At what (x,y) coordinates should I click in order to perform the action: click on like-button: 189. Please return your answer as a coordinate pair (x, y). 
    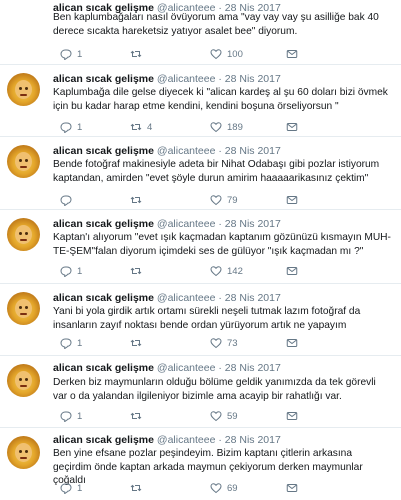
    Looking at the image, I should click on (226, 127).